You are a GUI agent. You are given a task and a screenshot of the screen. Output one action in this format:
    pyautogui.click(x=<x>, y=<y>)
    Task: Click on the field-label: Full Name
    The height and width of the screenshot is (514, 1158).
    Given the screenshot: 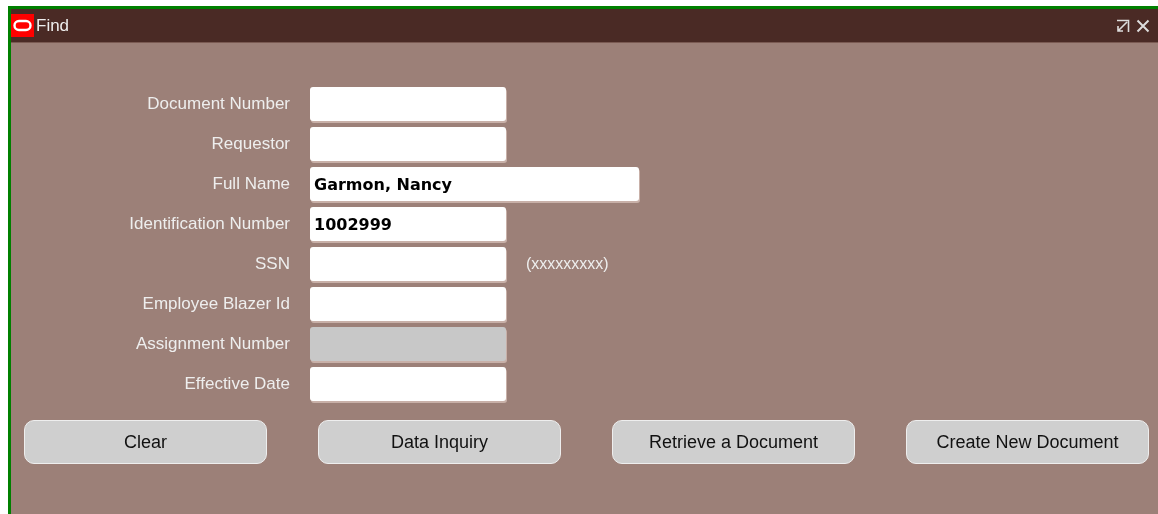 What is the action you would take?
    pyautogui.click(x=251, y=184)
    